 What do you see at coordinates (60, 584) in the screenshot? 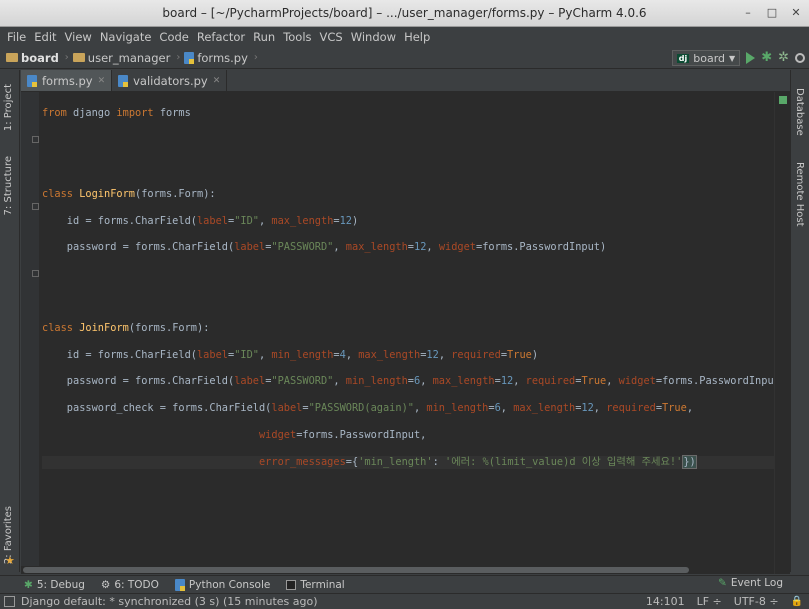
I see `tool-tab-label: 5: Debug` at bounding box center [60, 584].